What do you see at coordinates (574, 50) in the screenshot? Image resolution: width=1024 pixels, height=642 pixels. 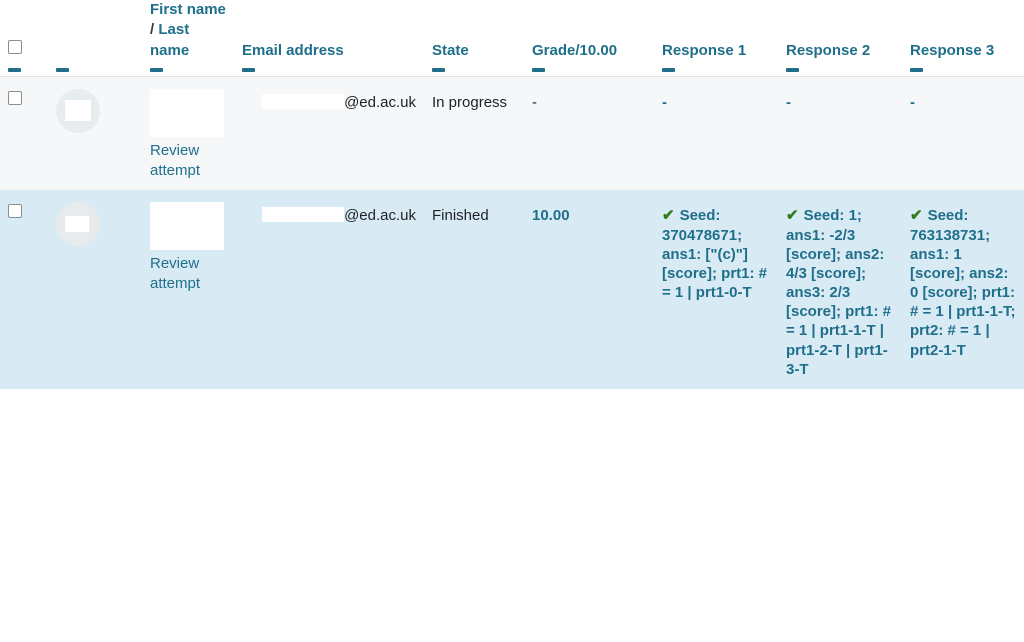 I see `column-link-grade: Grade/10.00` at bounding box center [574, 50].